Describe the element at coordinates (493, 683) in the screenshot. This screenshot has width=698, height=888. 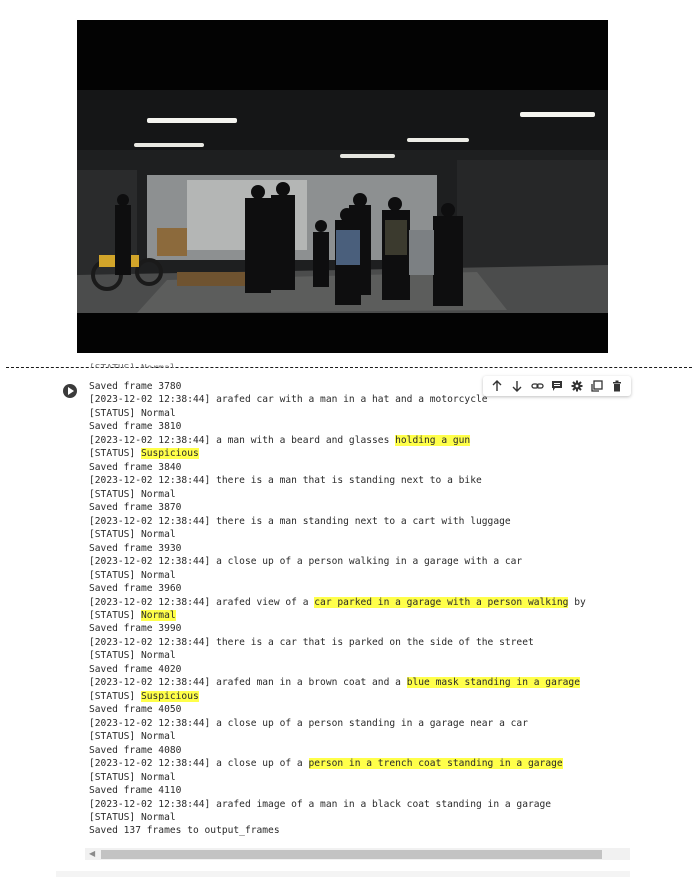
I see `highlighted-text: blue mask standing in a garage` at that location.